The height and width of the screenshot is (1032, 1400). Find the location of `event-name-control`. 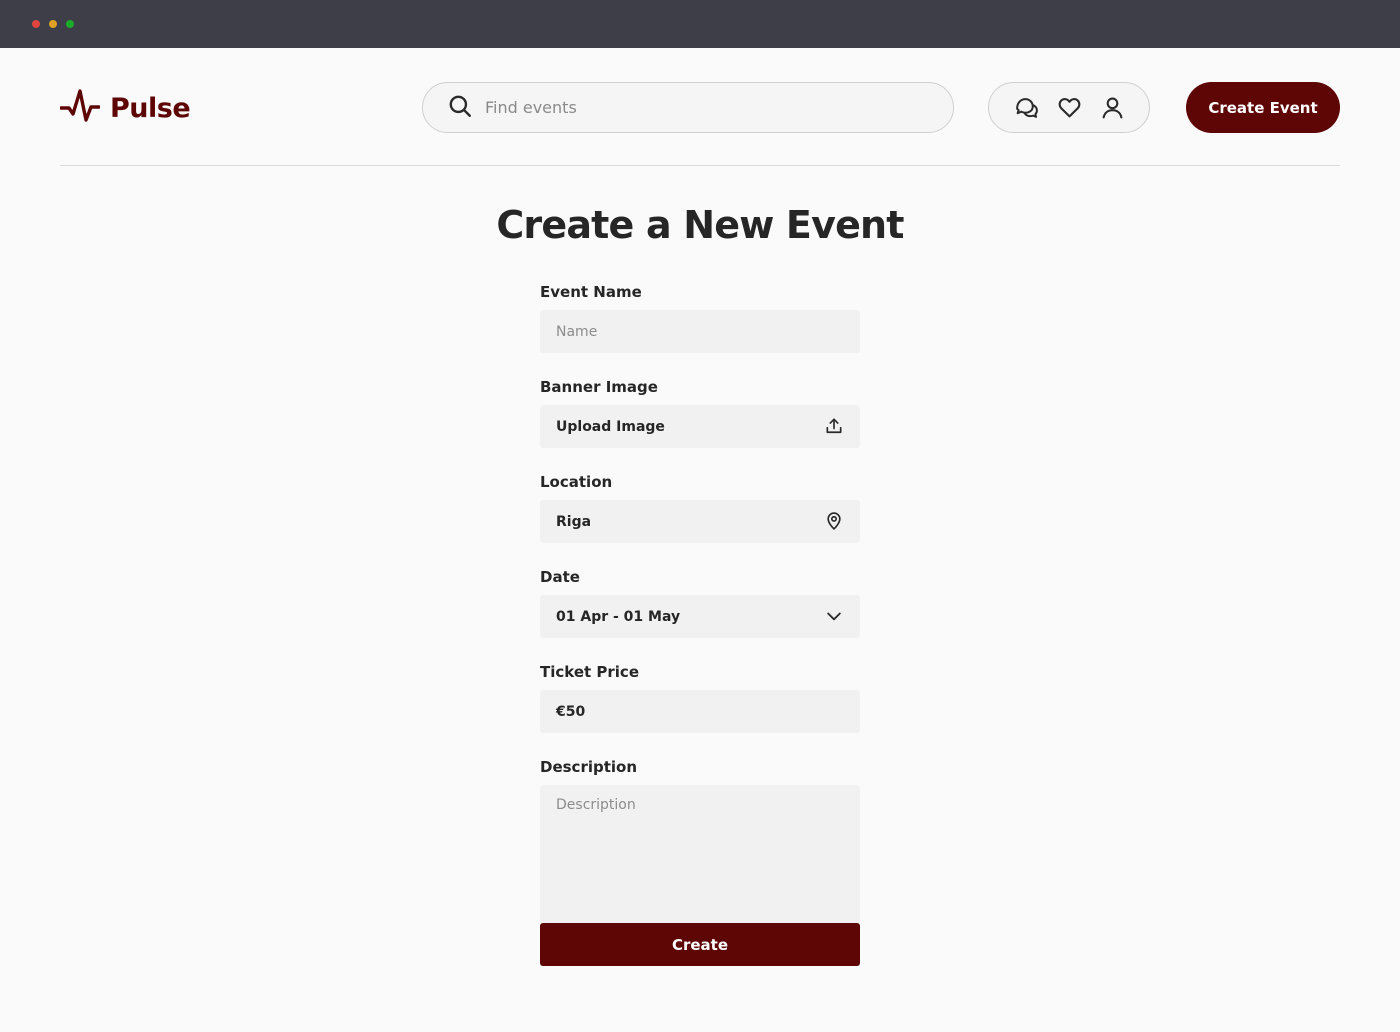

event-name-control is located at coordinates (700, 331).